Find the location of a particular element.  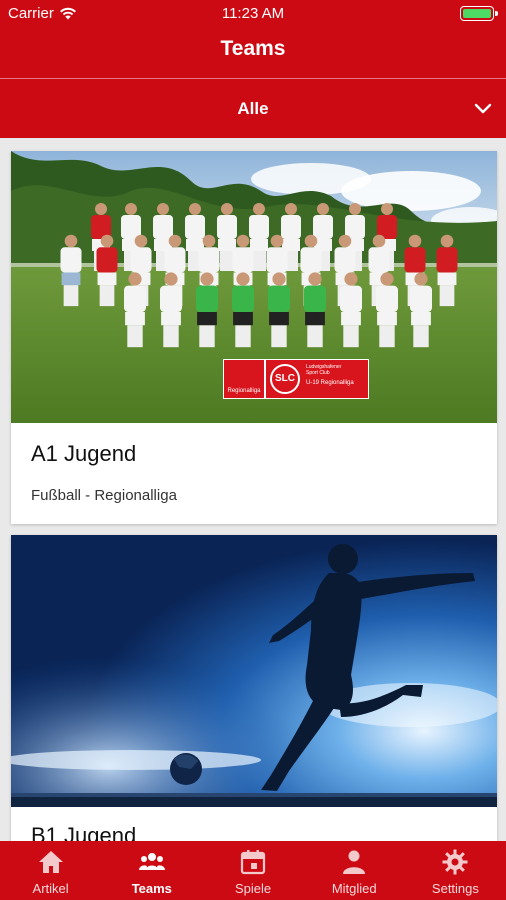

tab-teams: Teams is located at coordinates (151, 870).